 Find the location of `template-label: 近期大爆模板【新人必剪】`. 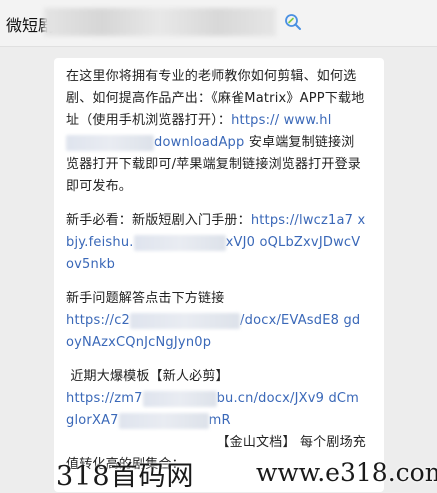

template-label: 近期大爆模板【新人必剪】 is located at coordinates (149, 376).